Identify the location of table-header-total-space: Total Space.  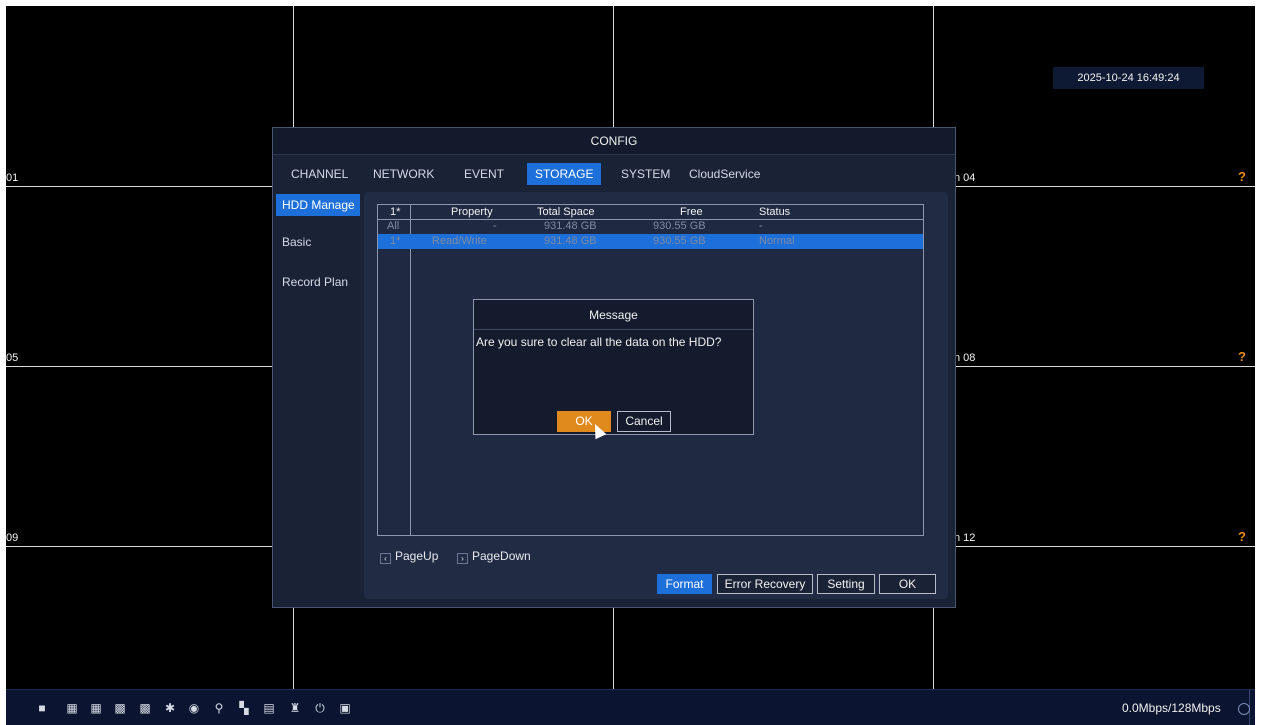
(566, 212).